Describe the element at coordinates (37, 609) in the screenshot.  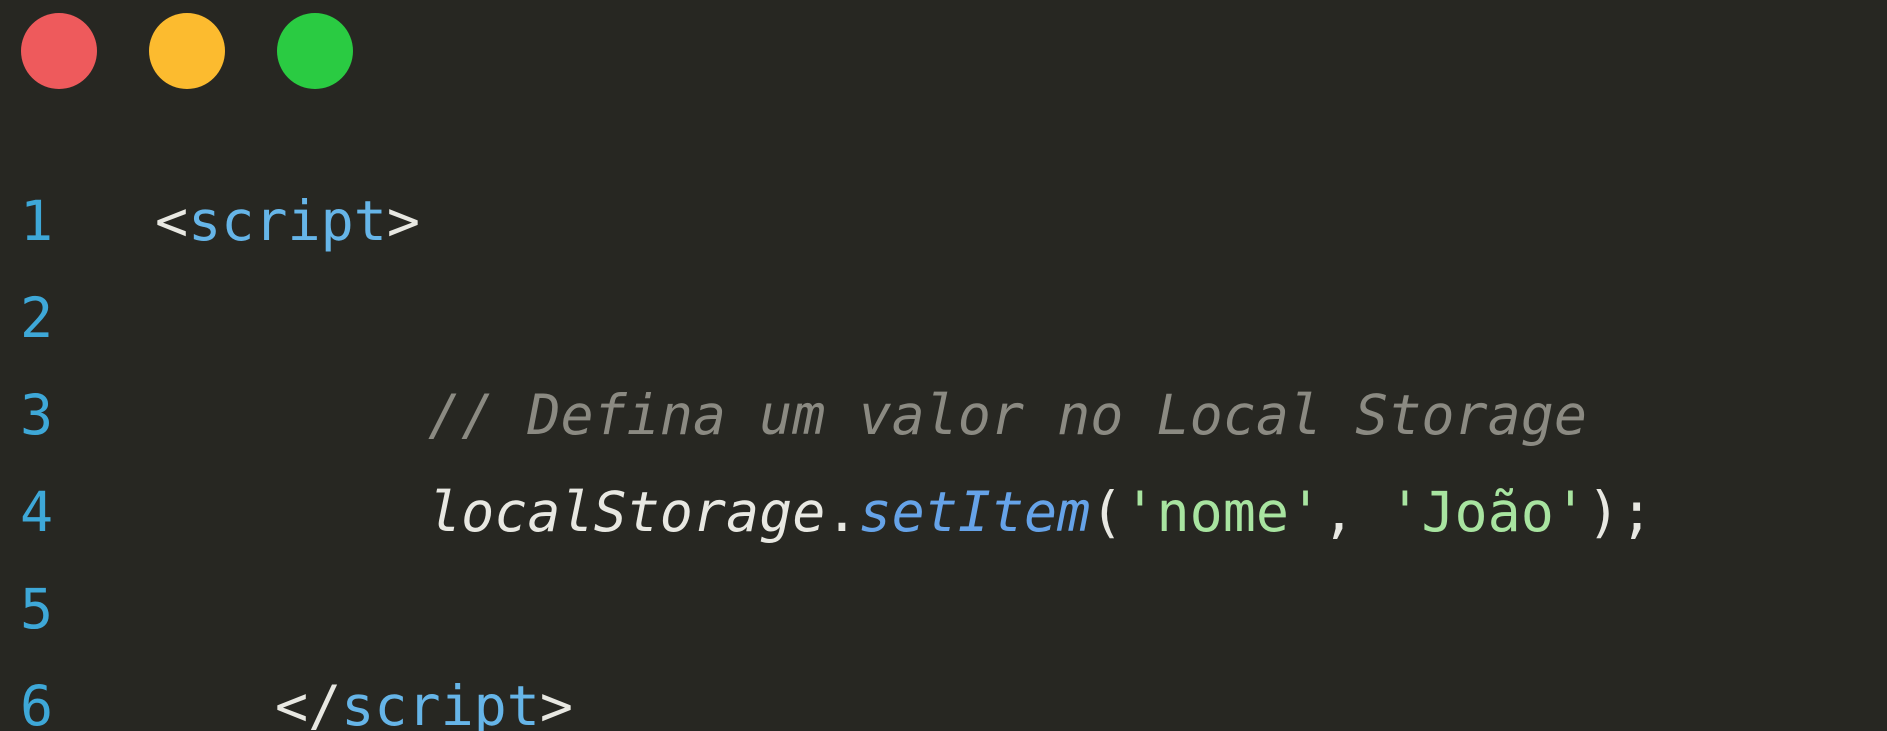
I see `line-number: 5` at that location.